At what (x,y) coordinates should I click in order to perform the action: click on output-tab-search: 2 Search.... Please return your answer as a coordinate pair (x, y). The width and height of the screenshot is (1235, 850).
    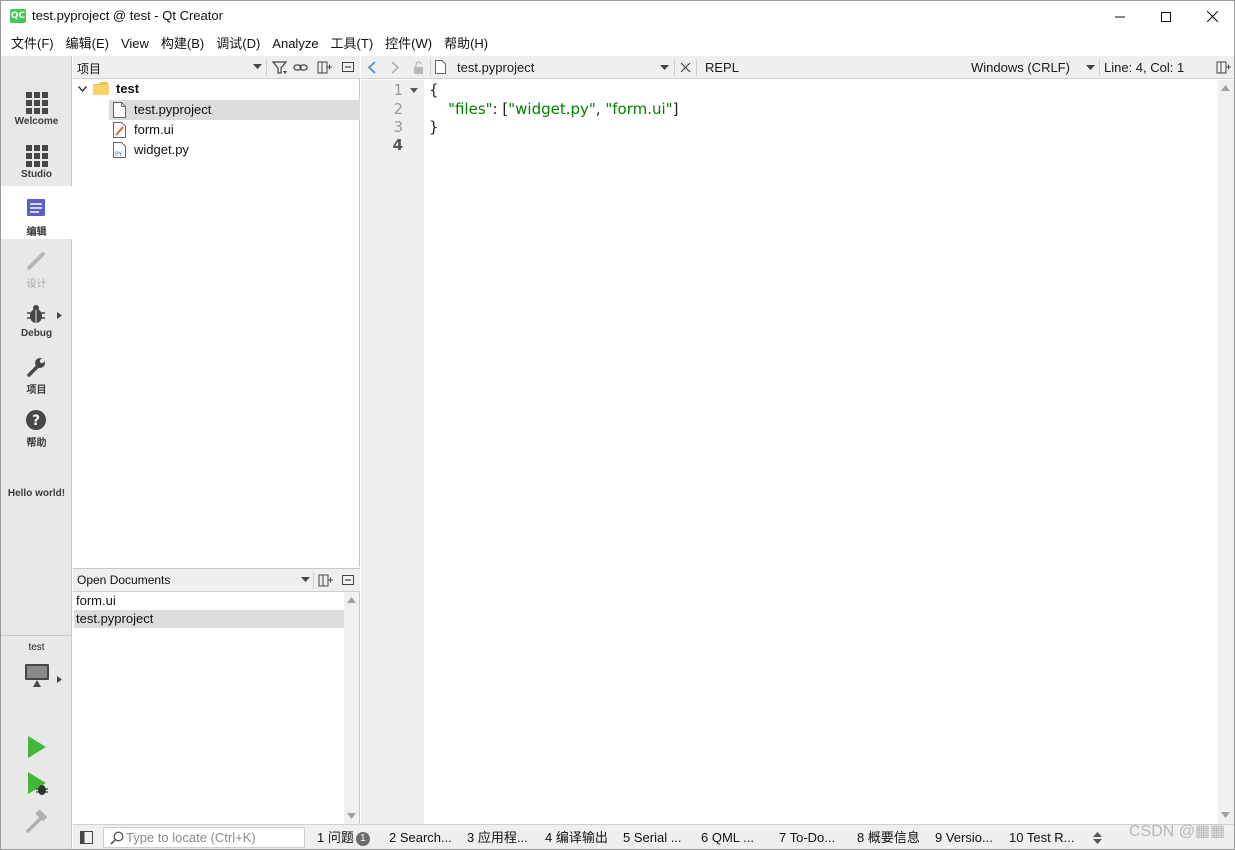
    Looking at the image, I should click on (420, 837).